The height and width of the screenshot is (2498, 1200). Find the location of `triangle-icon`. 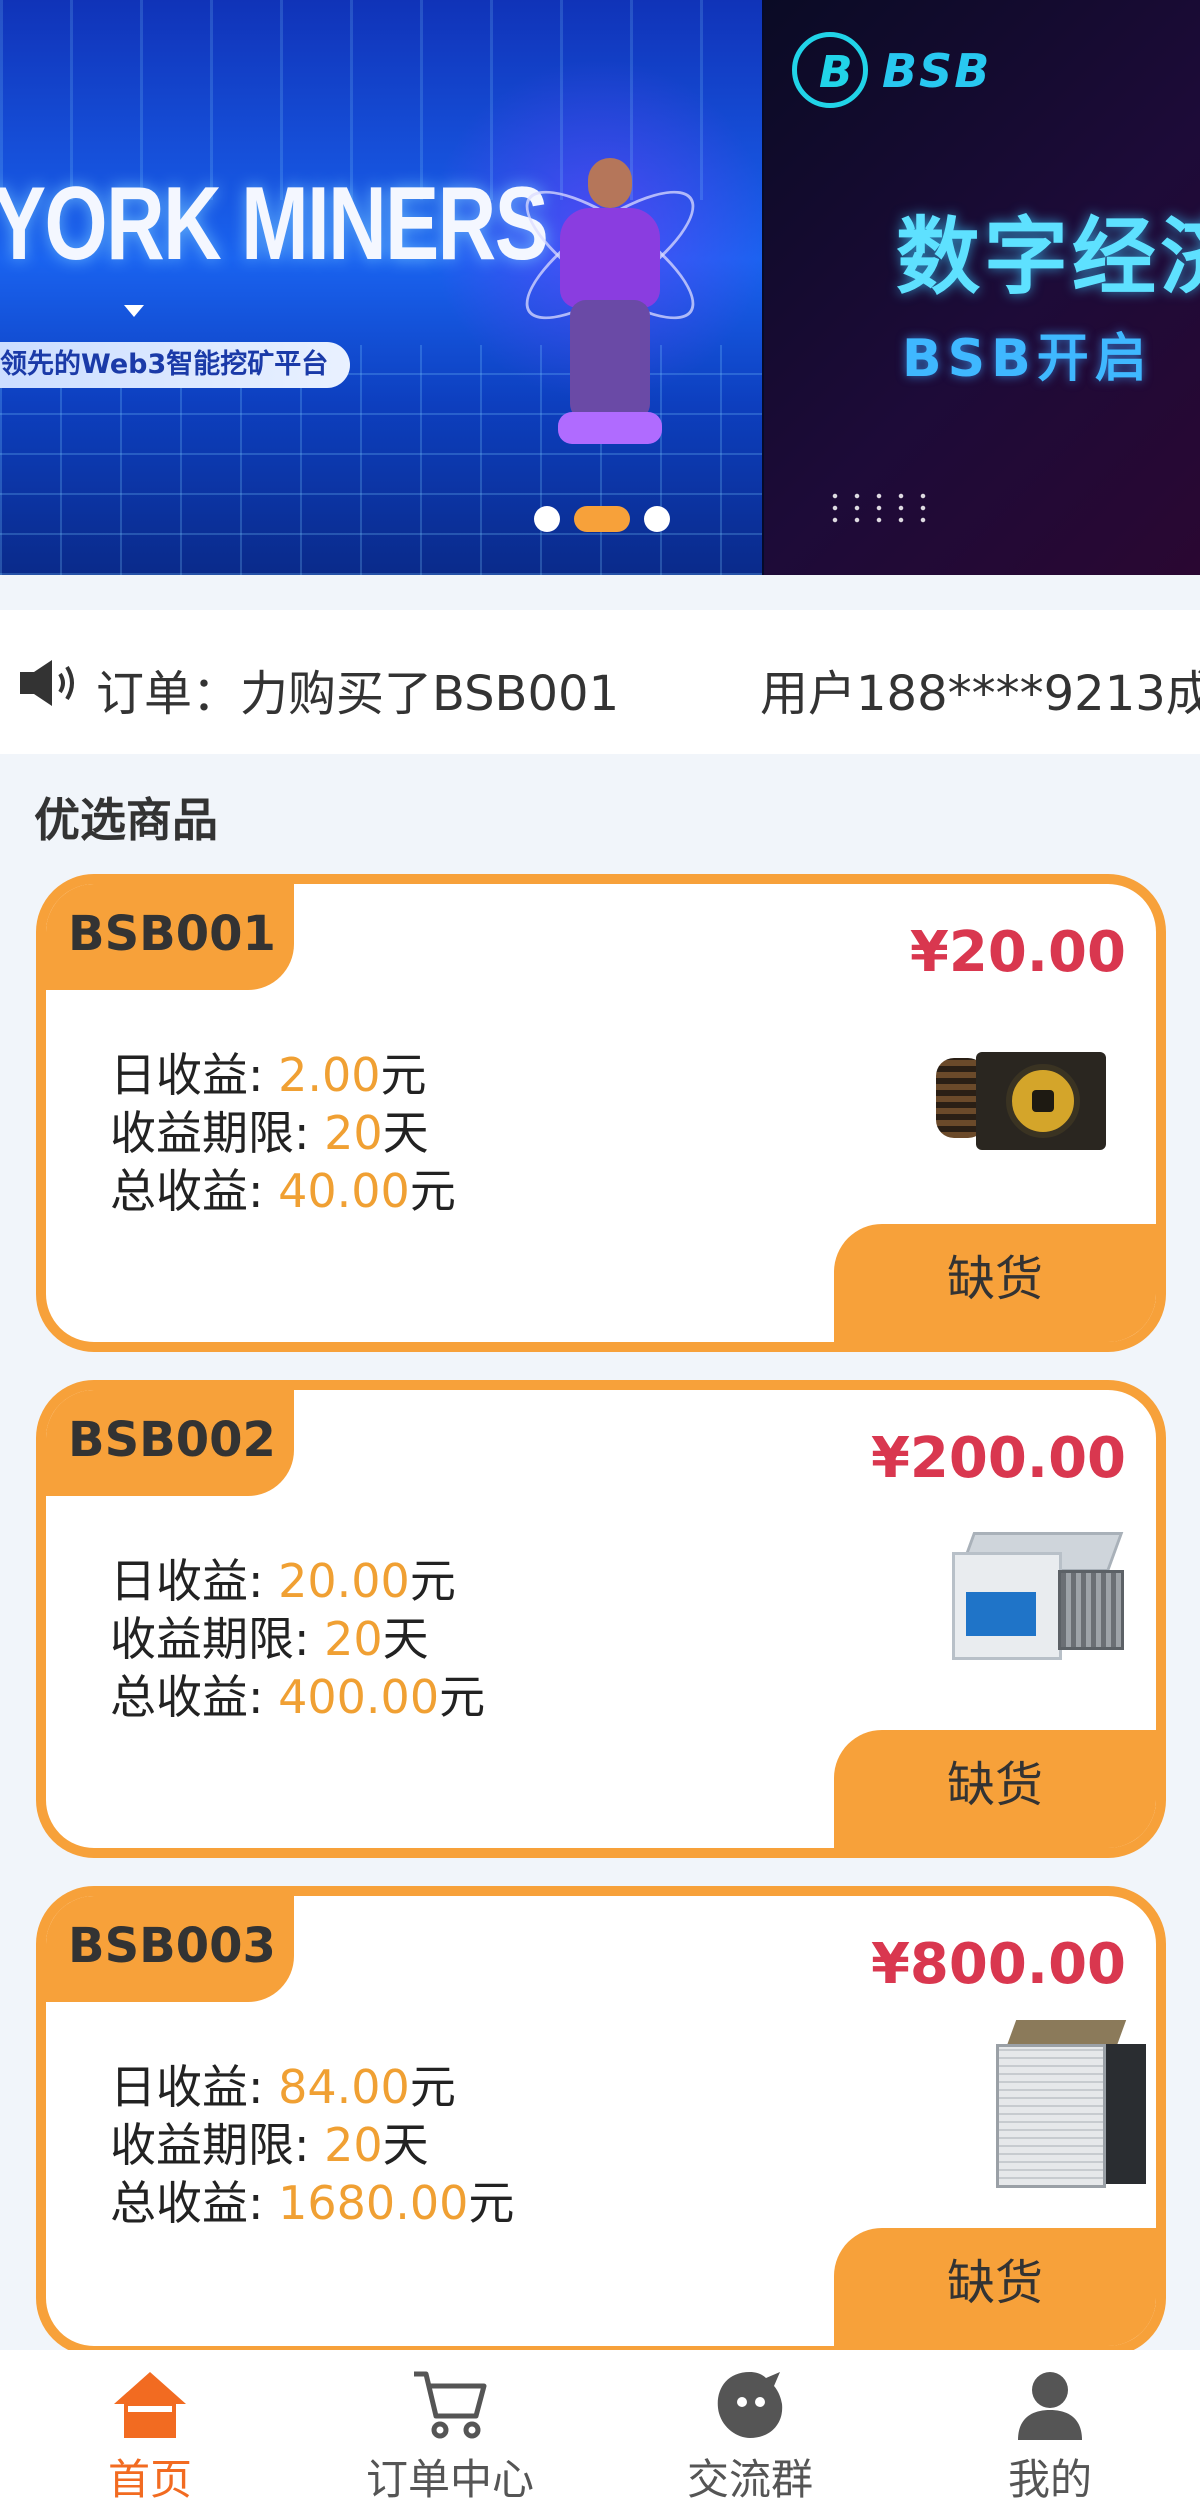

triangle-icon is located at coordinates (134, 311).